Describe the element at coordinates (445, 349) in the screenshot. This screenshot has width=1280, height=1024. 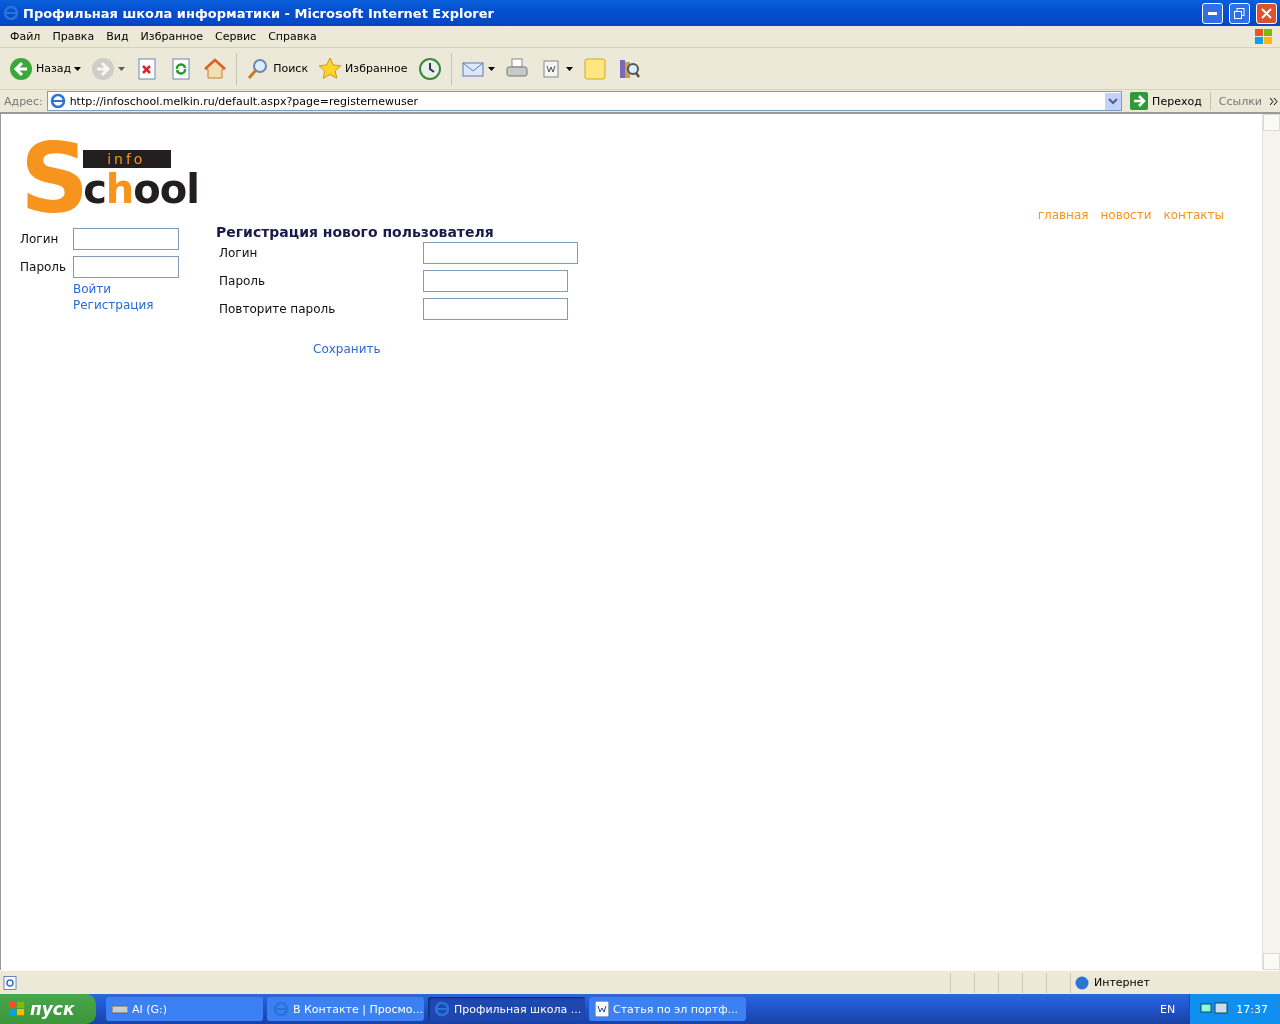
I see `save-link: Сохранить` at that location.